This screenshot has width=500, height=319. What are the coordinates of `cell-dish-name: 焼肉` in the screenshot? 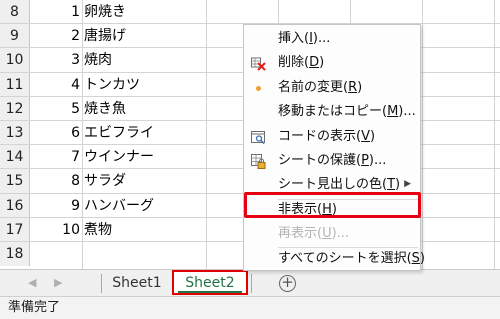 It's located at (98, 59).